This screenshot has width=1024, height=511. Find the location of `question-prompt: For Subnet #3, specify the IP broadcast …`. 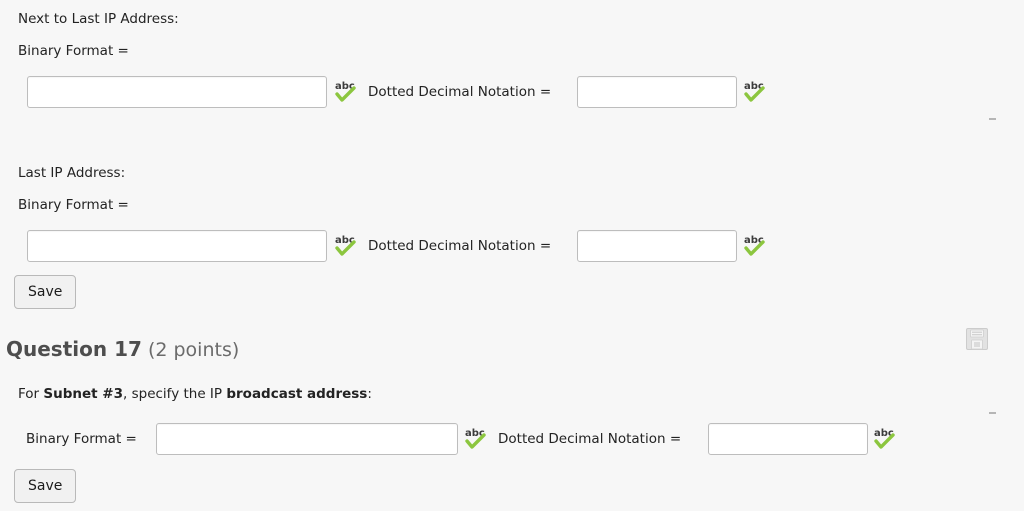

question-prompt: For Subnet #3, specify the IP broadcast … is located at coordinates (195, 394).